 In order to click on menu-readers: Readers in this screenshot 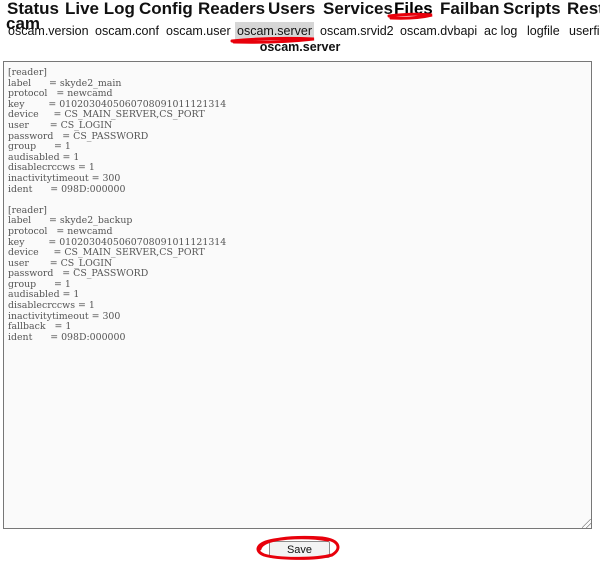, I will do `click(231, 10)`.